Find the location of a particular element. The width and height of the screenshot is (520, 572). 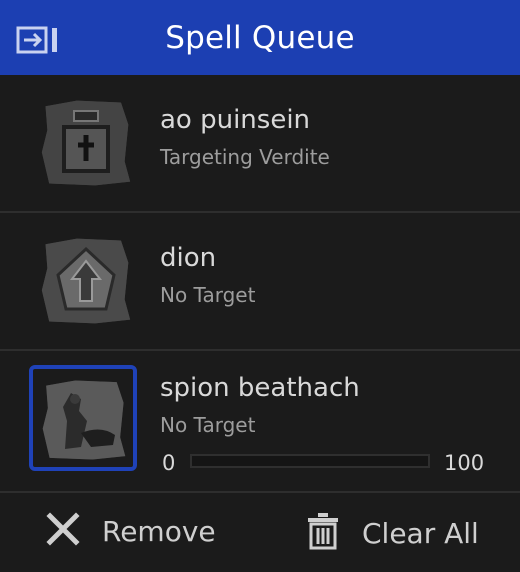

page-title: Spell Queue is located at coordinates (260, 37).